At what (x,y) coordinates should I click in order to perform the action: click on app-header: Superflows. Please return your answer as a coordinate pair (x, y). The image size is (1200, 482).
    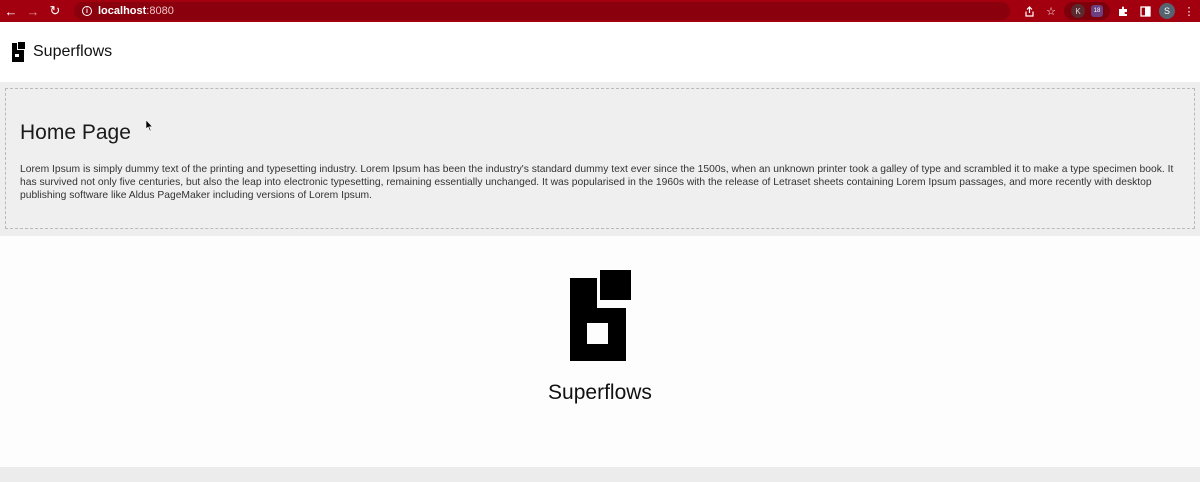
    Looking at the image, I should click on (600, 52).